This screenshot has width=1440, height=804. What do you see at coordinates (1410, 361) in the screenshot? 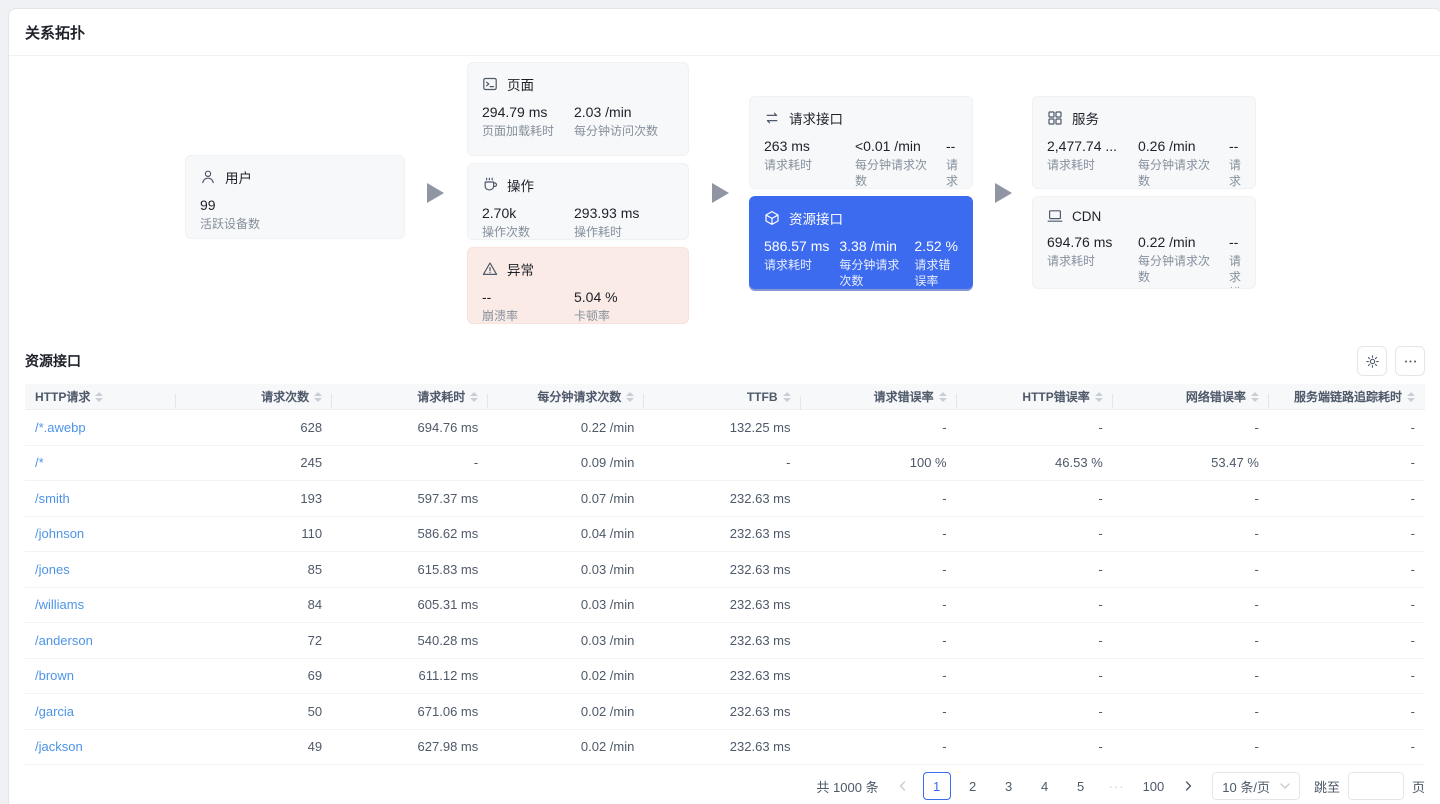
I see `more-actions-button` at bounding box center [1410, 361].